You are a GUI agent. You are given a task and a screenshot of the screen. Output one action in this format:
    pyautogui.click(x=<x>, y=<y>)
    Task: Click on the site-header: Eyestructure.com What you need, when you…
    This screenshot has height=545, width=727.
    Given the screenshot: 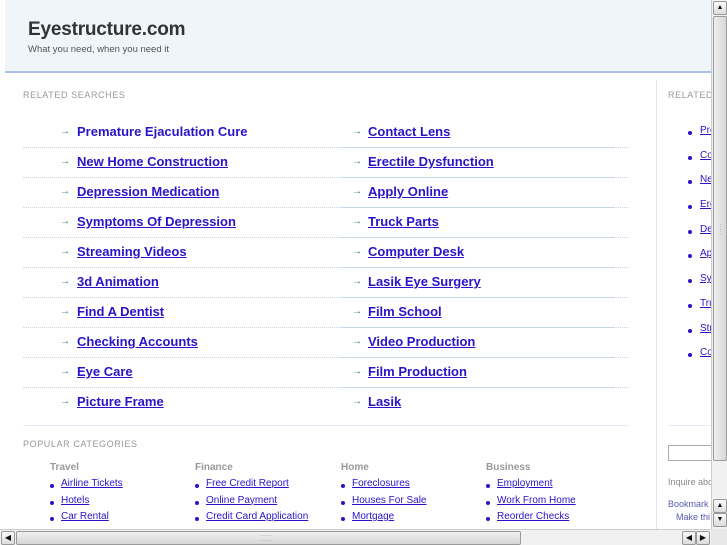 What is the action you would take?
    pyautogui.click(x=358, y=36)
    